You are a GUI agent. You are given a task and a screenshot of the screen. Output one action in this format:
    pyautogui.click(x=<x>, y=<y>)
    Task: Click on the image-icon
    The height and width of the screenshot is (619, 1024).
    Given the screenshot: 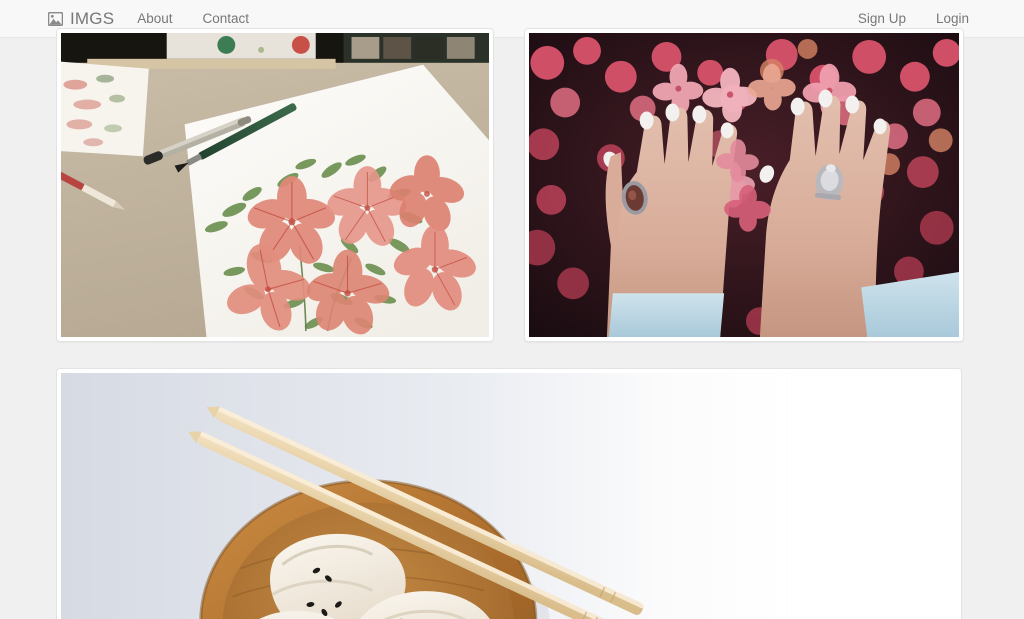 What is the action you would take?
    pyautogui.click(x=55, y=18)
    